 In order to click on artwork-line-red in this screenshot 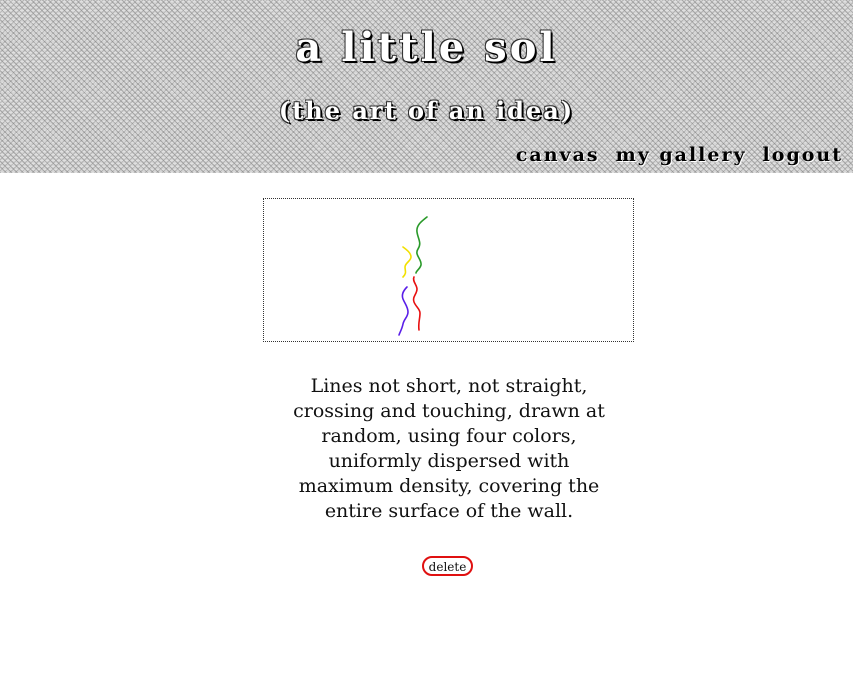, I will do `click(416, 303)`.